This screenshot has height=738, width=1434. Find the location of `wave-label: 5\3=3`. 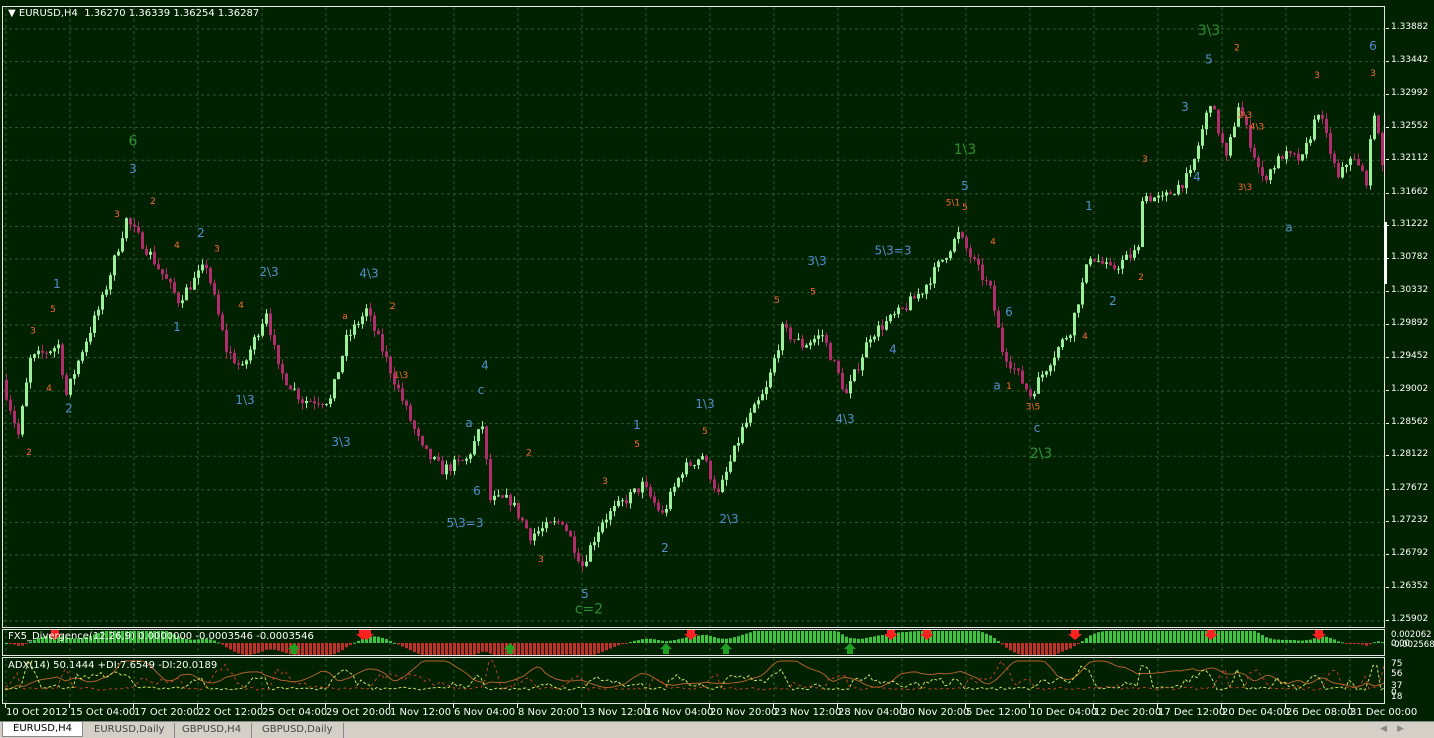

wave-label: 5\3=3 is located at coordinates (892, 251).